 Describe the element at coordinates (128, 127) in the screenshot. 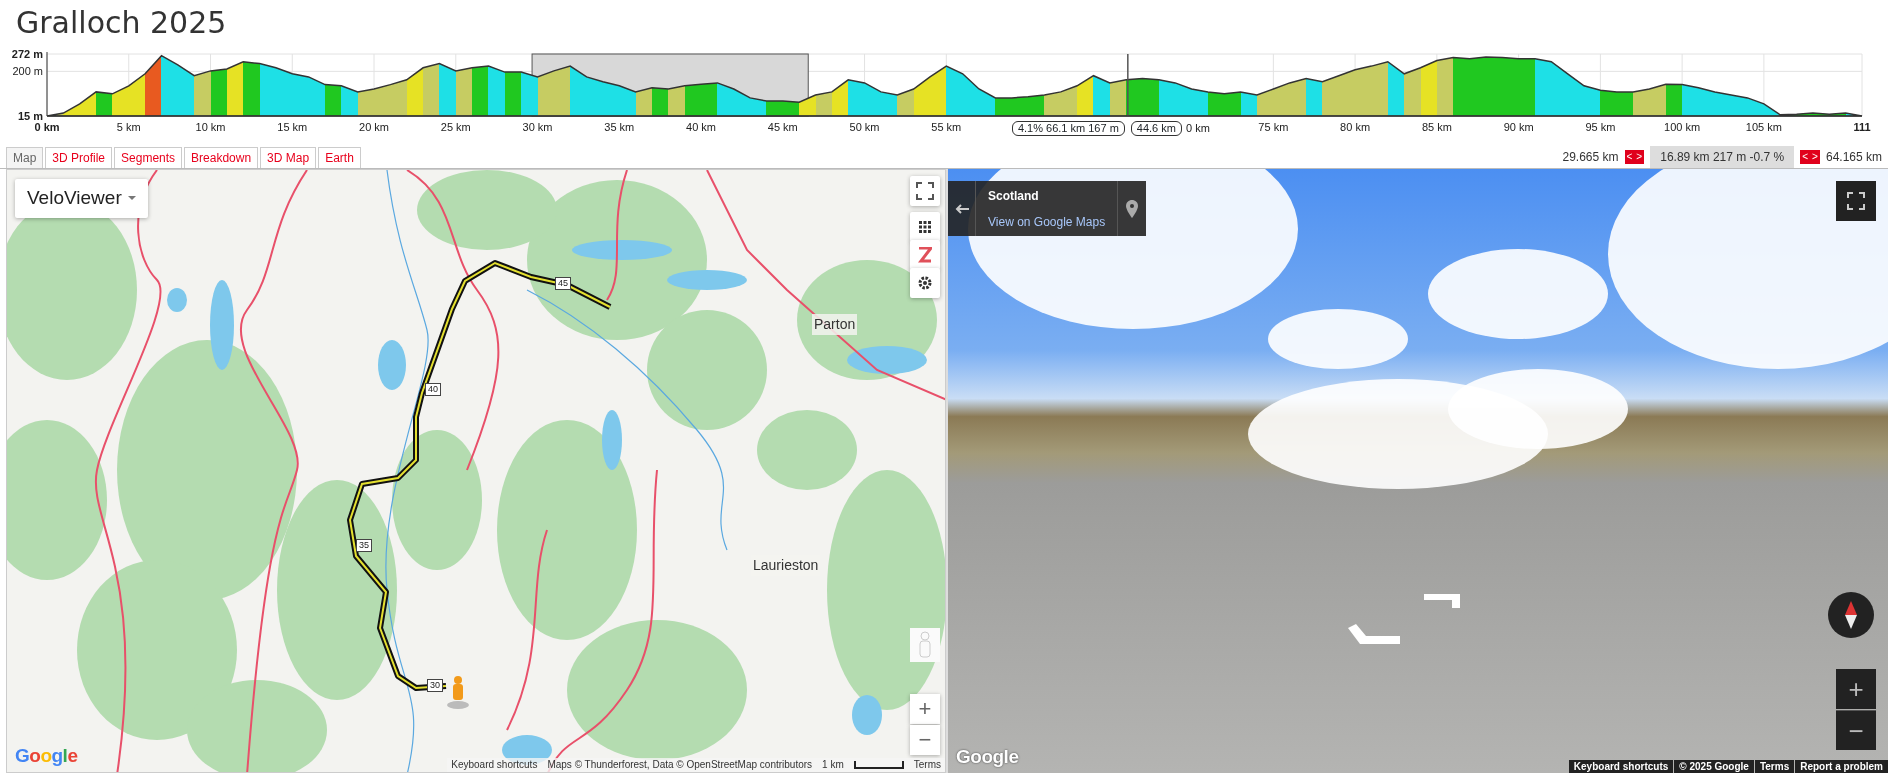

I see `x-axis-label: 5 km` at that location.